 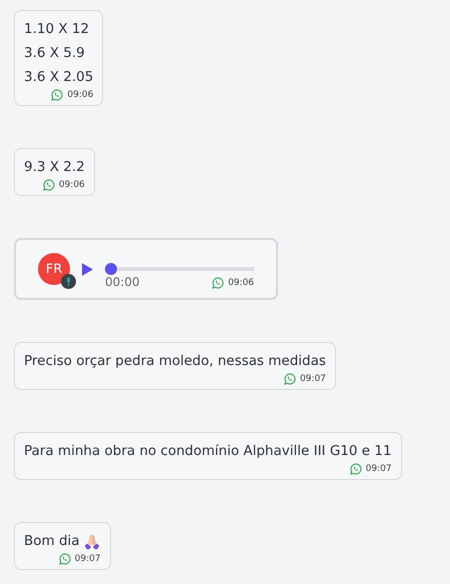 What do you see at coordinates (122, 282) in the screenshot?
I see `audio-duration: 00:00` at bounding box center [122, 282].